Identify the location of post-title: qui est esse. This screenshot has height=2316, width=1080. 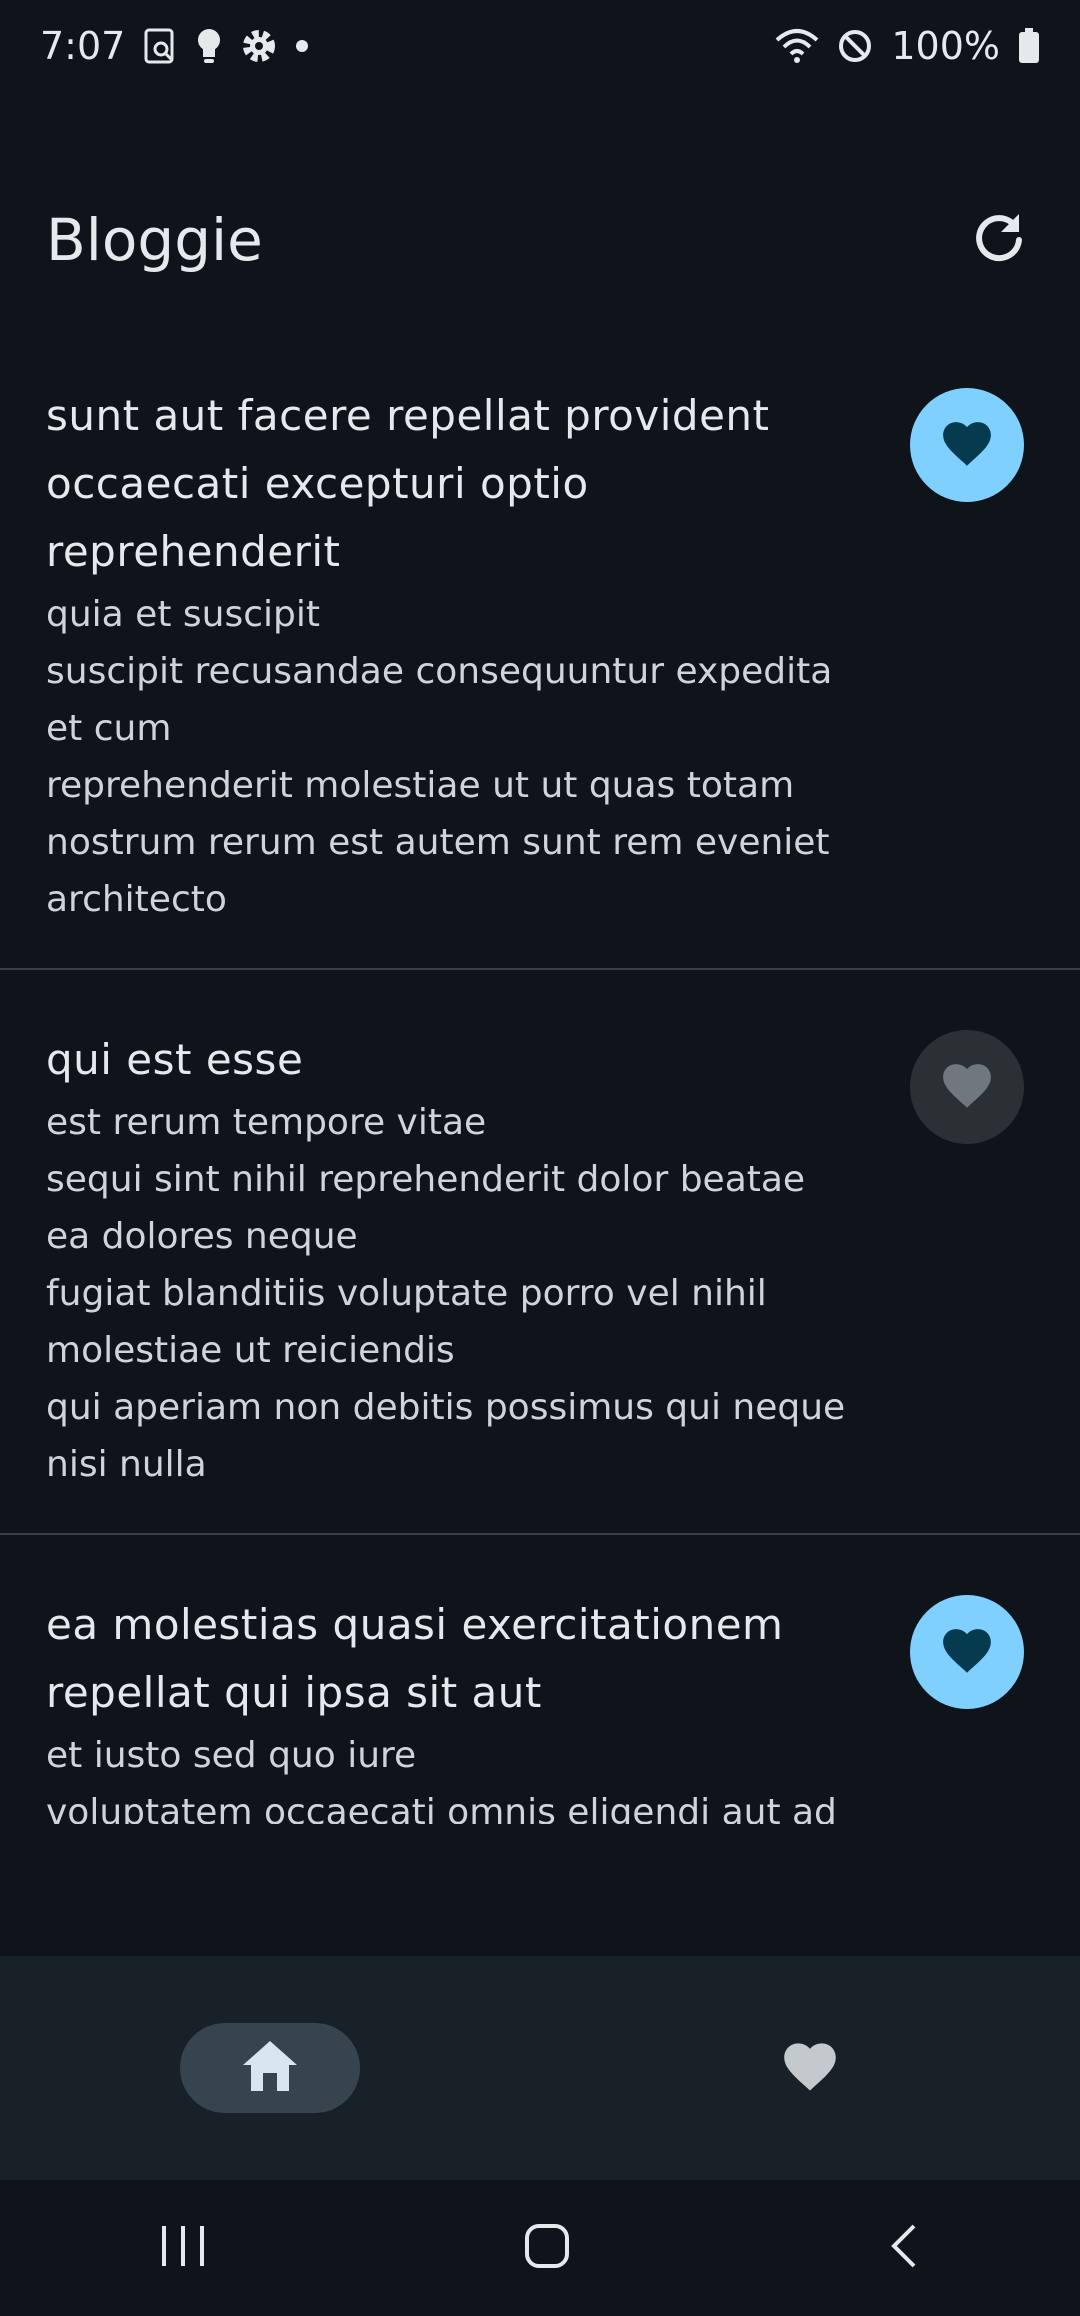
(175, 1059).